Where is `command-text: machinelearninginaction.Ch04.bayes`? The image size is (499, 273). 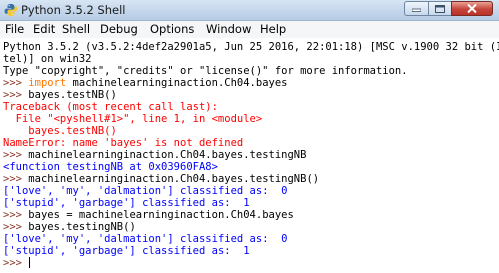 command-text: machinelearninginaction.Ch04.bayes is located at coordinates (177, 83).